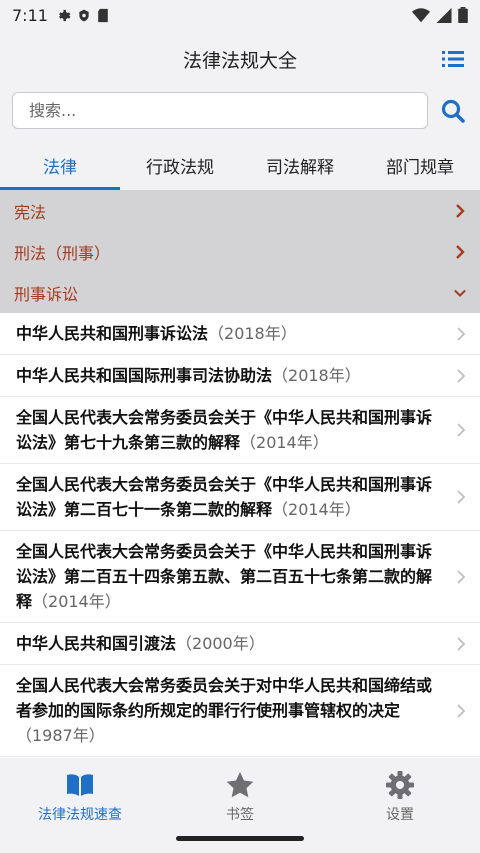 The width and height of the screenshot is (480, 853). What do you see at coordinates (240, 210) in the screenshot?
I see `category-constitution: 宪法` at bounding box center [240, 210].